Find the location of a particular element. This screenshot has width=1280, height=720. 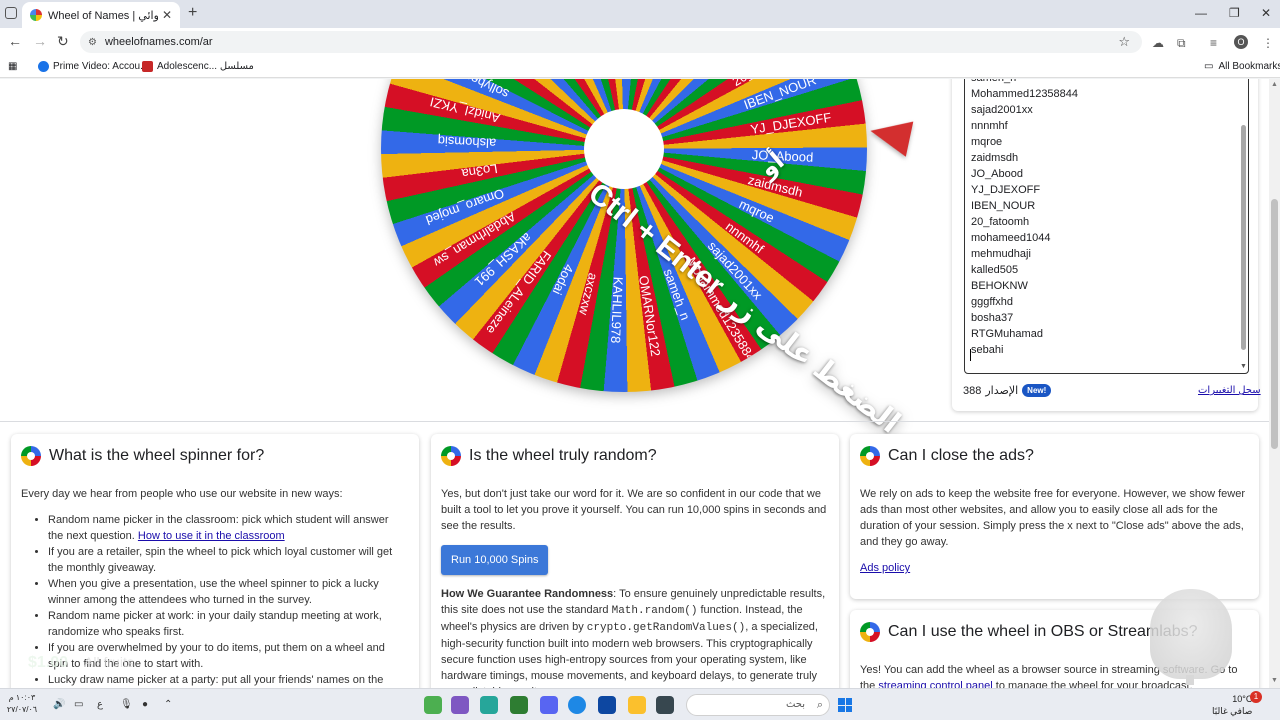

app-icon-dark-green is located at coordinates (519, 705).